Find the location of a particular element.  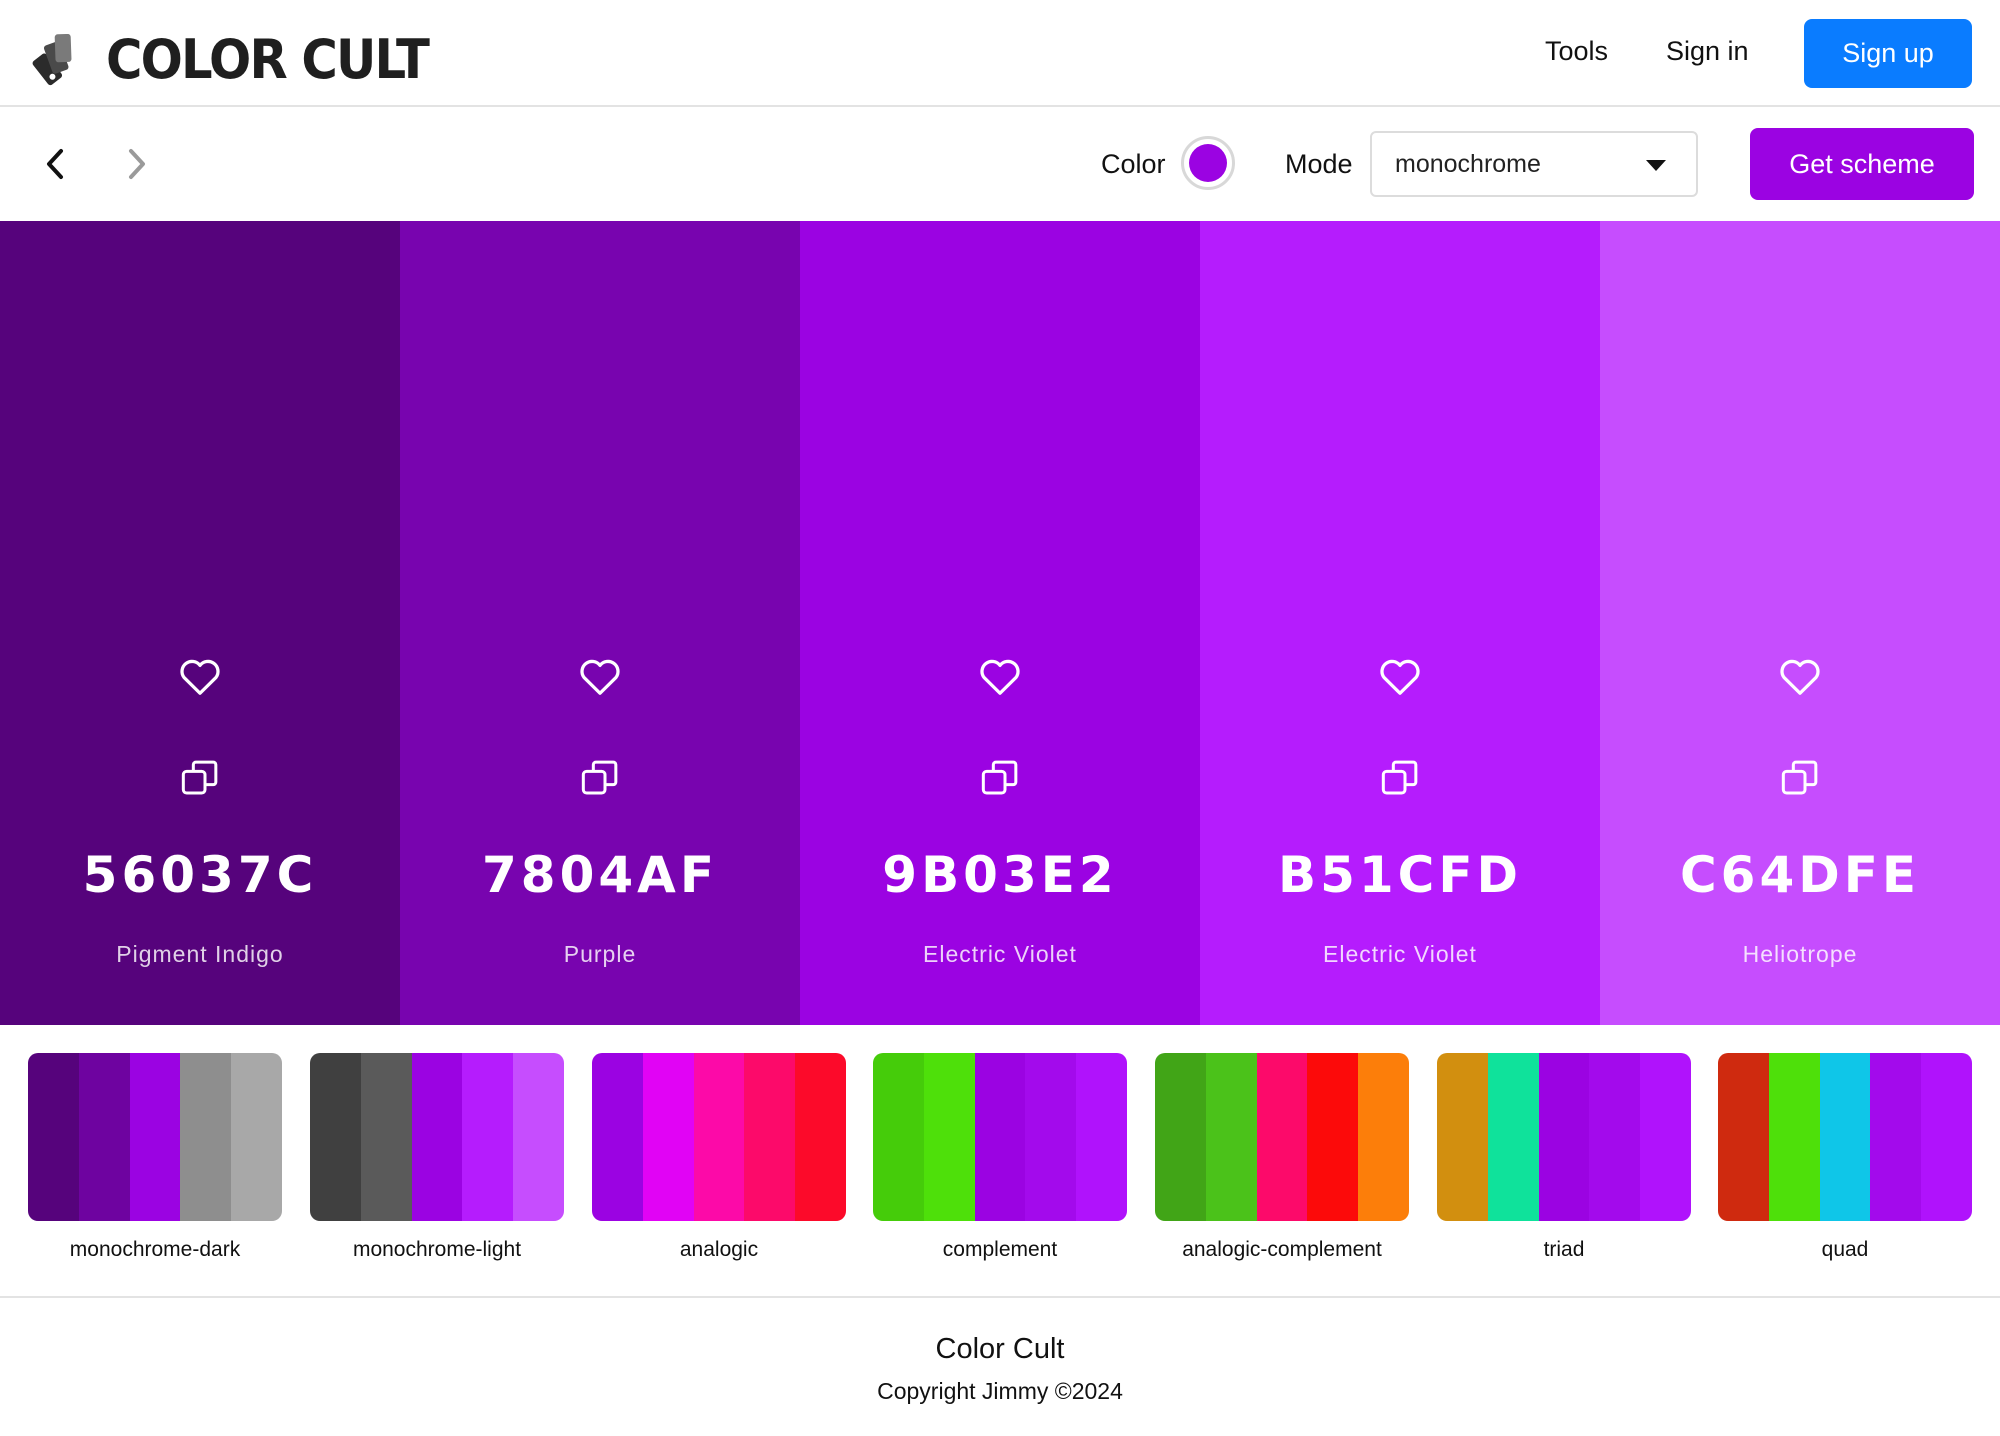

mode-preview-label: monochrome-dark is located at coordinates (155, 1249).